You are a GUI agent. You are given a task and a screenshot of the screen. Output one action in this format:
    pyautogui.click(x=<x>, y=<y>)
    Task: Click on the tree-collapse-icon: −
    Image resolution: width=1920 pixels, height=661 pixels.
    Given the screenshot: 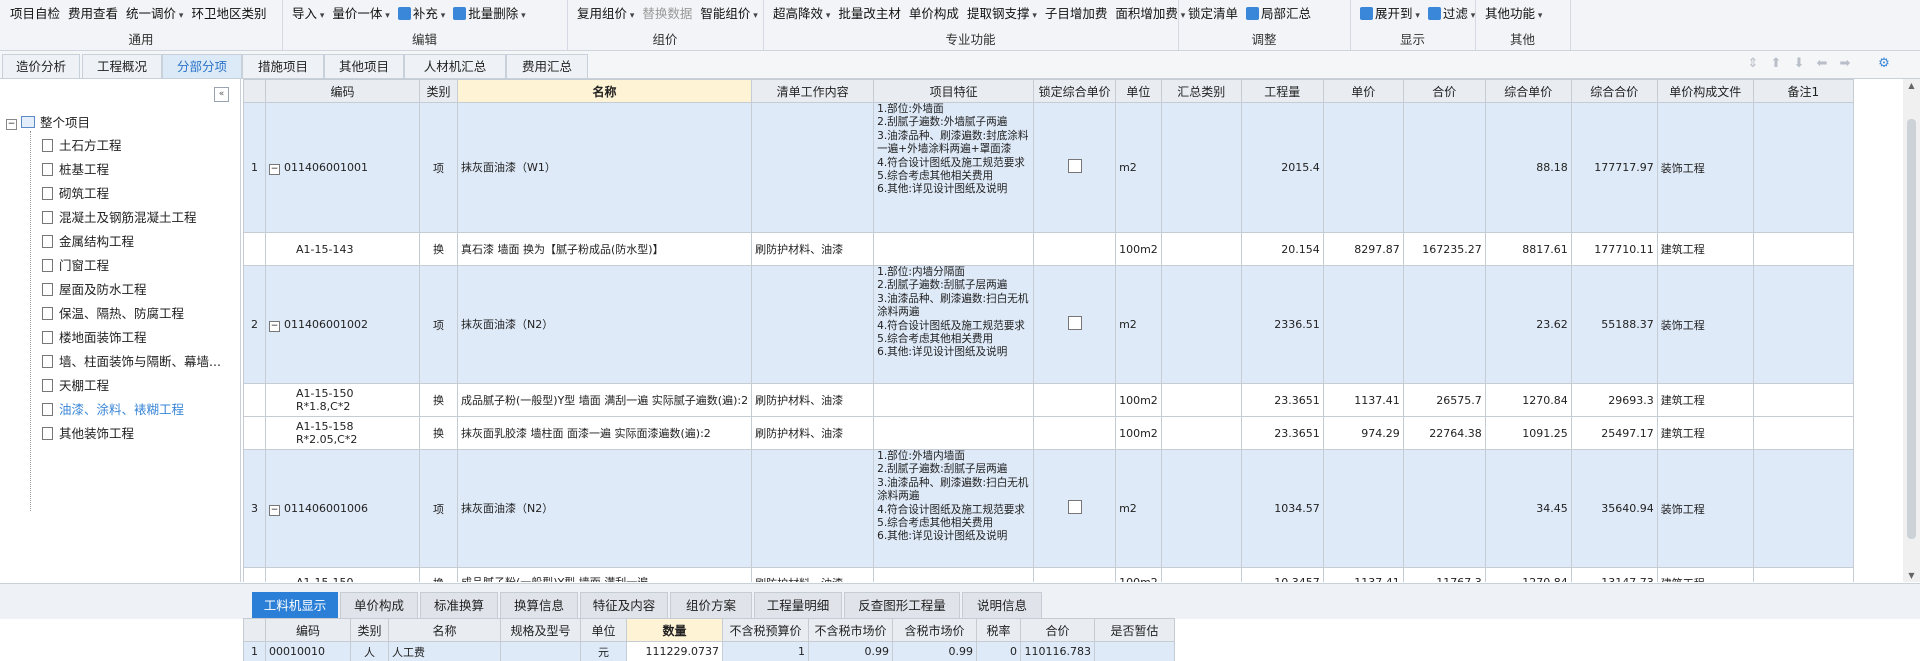 What is the action you would take?
    pyautogui.click(x=11, y=124)
    